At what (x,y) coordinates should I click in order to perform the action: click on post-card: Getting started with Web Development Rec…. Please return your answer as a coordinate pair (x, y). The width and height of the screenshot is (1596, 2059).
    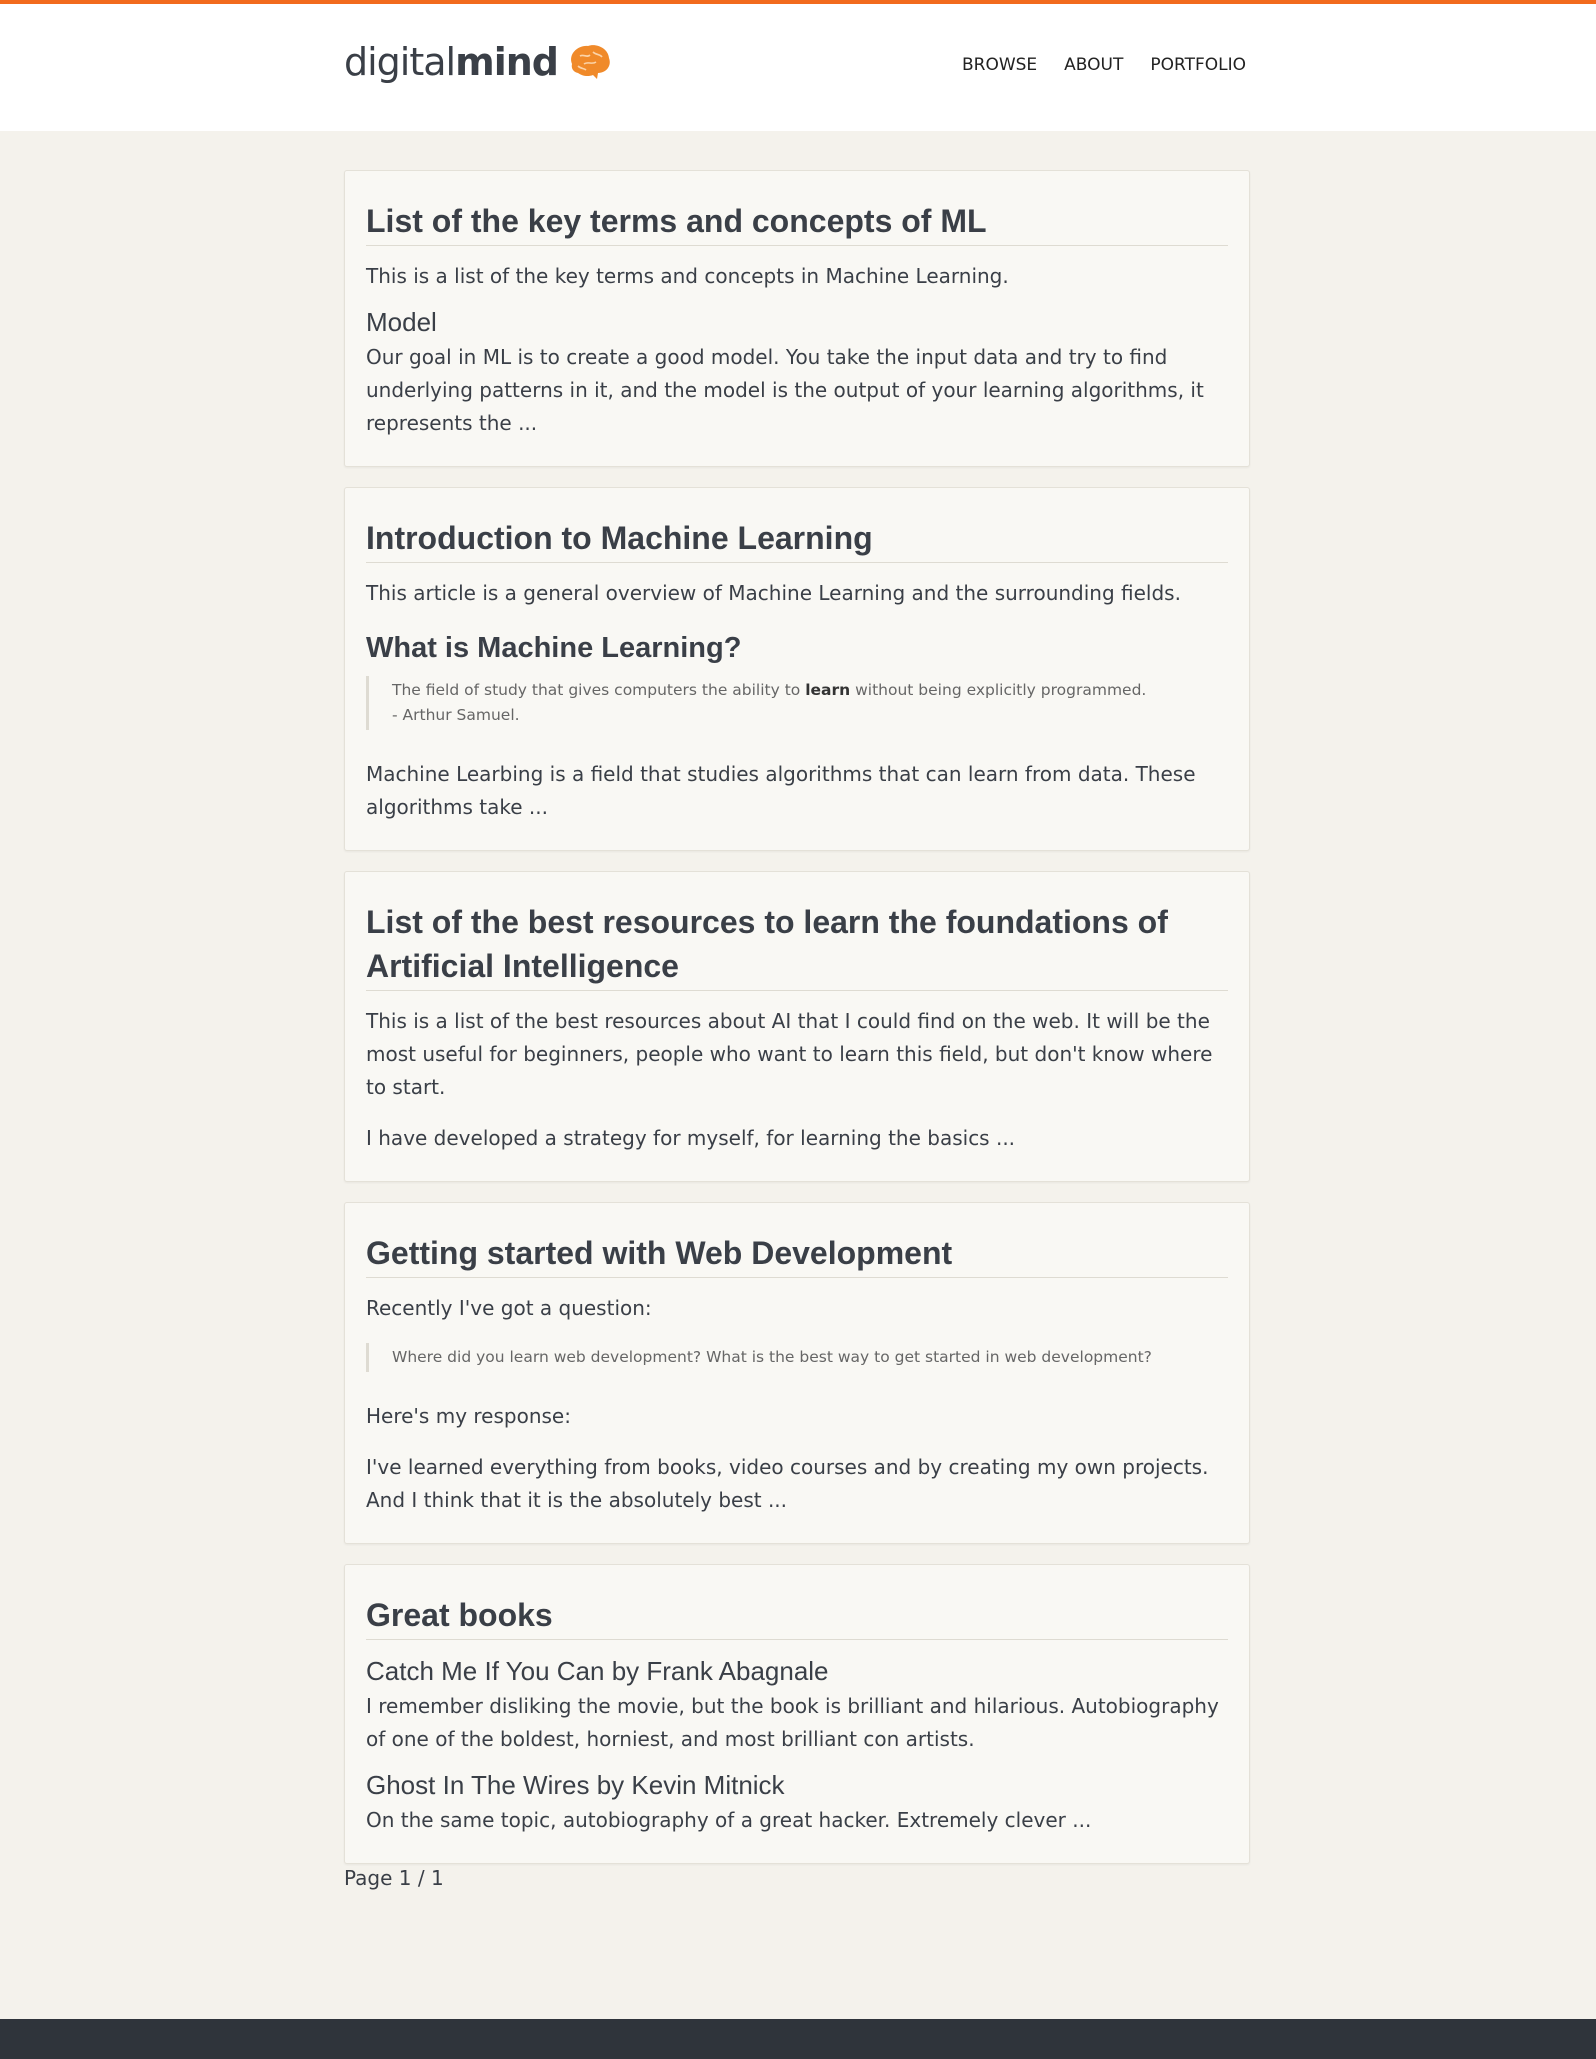
    Looking at the image, I should click on (797, 1373).